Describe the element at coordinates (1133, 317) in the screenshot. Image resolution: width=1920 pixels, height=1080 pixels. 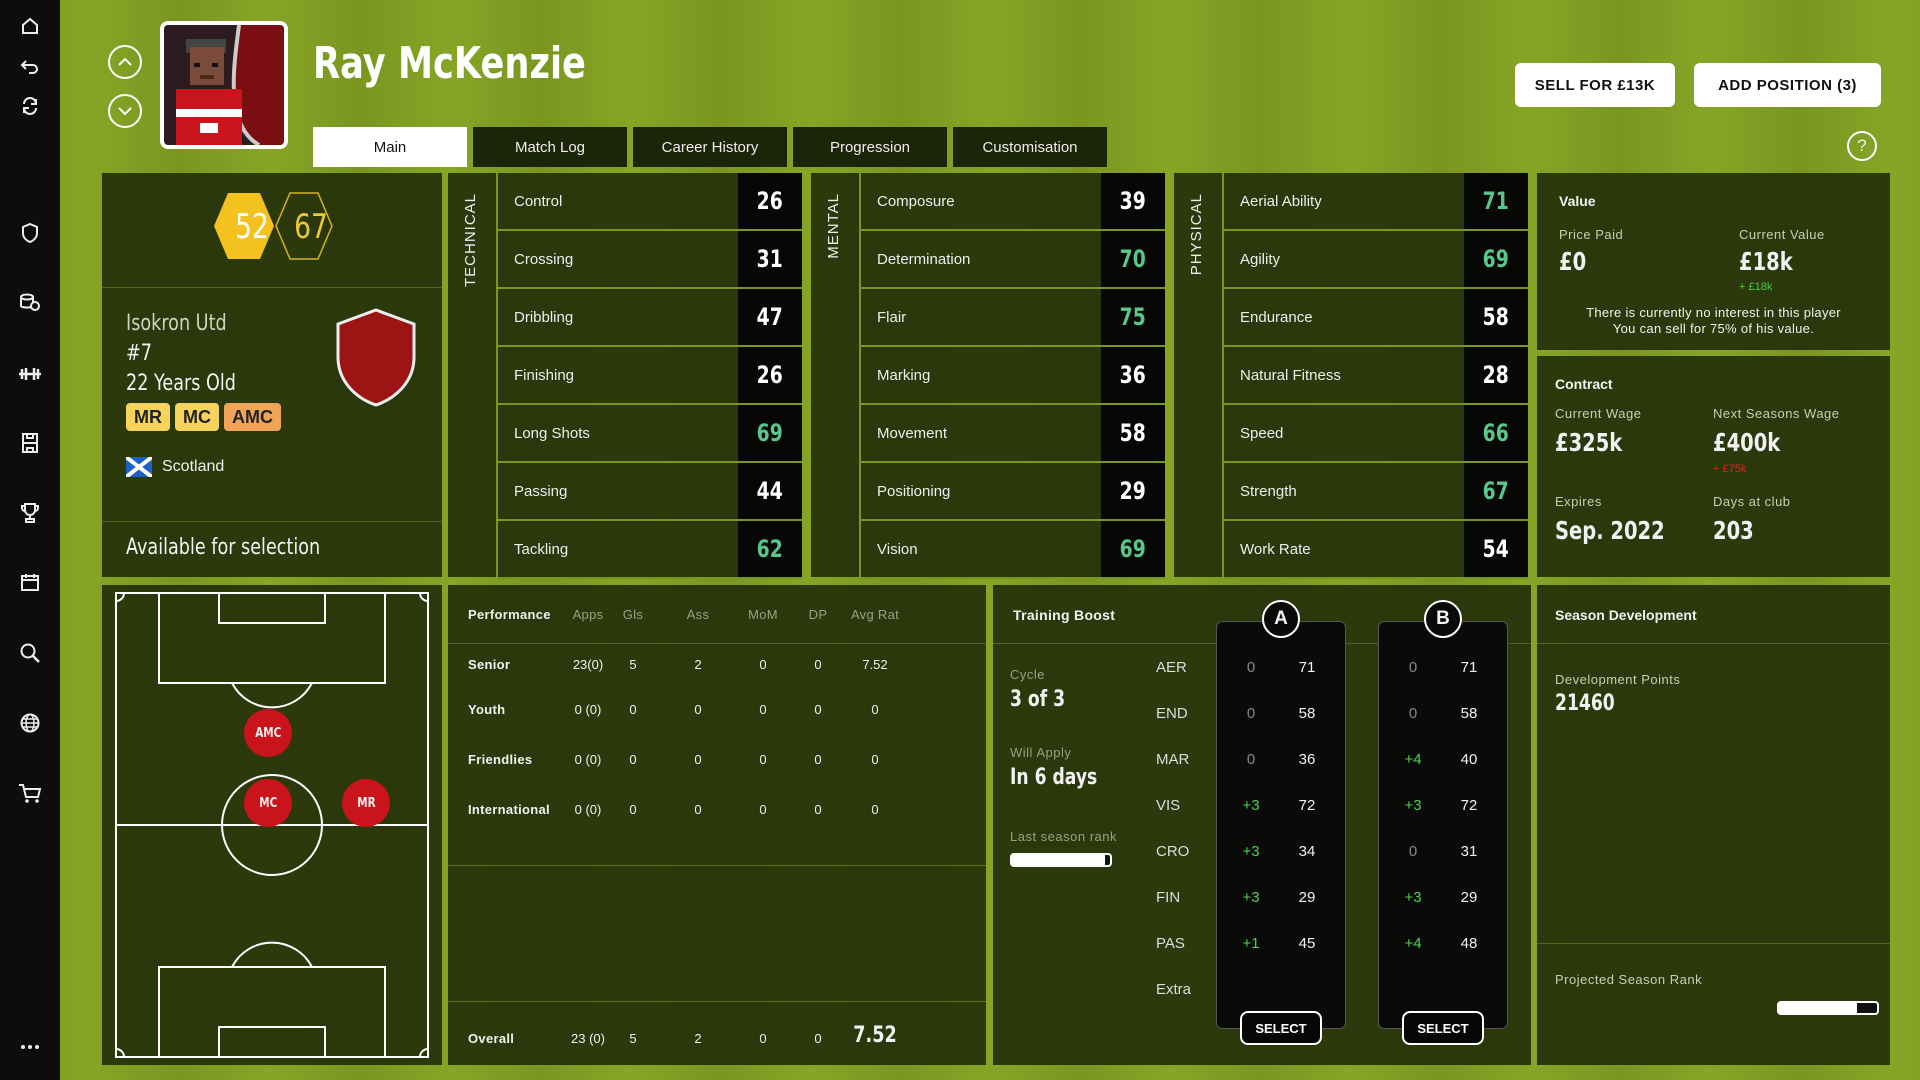
I see `attribute-value-text: 75` at that location.